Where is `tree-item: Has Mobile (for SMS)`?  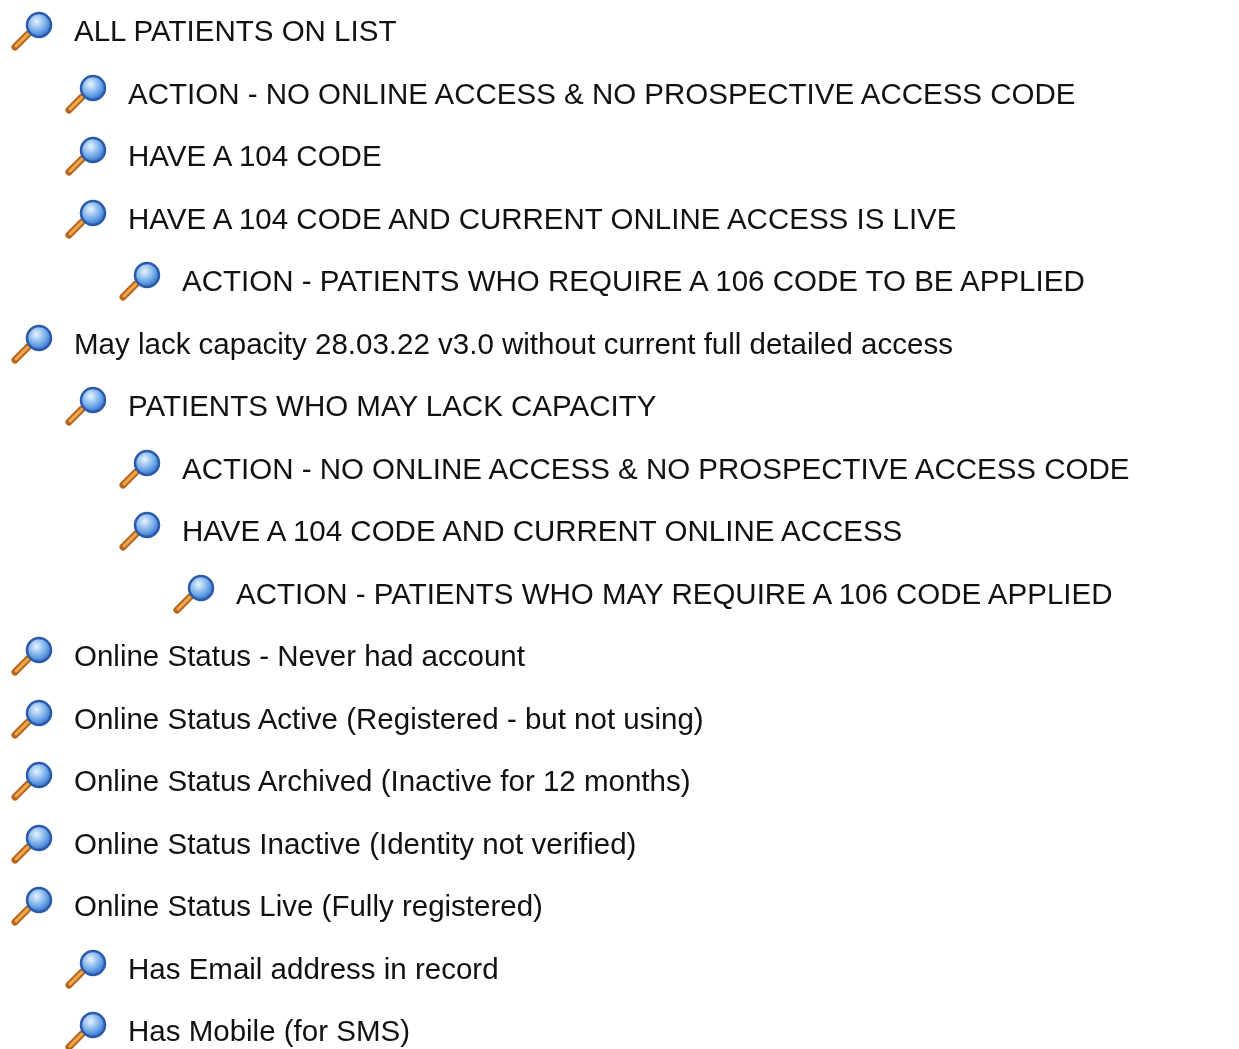
tree-item: Has Mobile (for SMS) is located at coordinates (619, 1024).